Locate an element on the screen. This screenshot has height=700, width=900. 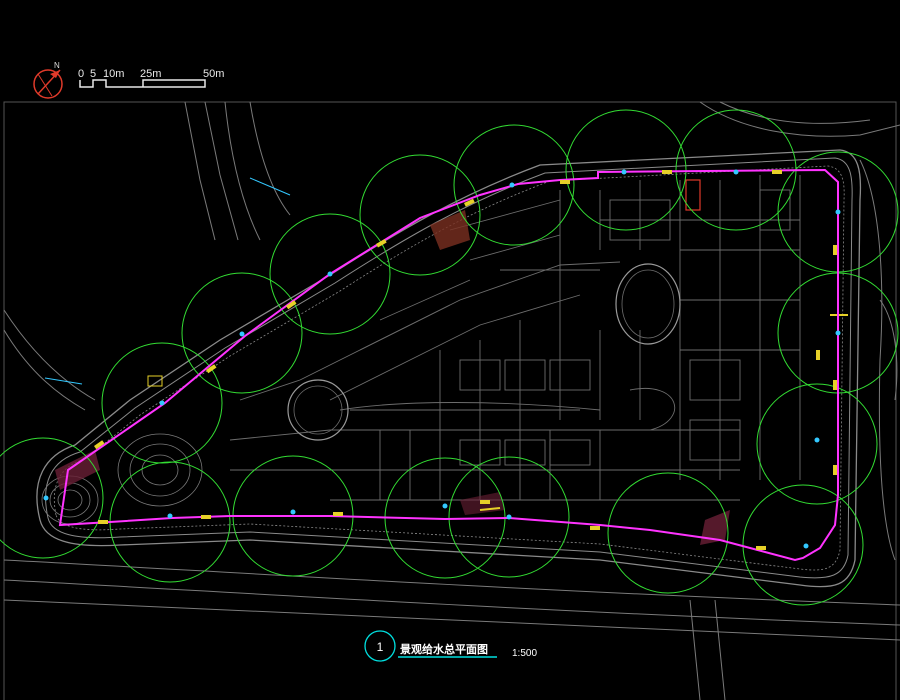
drawing-number: 1 is located at coordinates (380, 647).